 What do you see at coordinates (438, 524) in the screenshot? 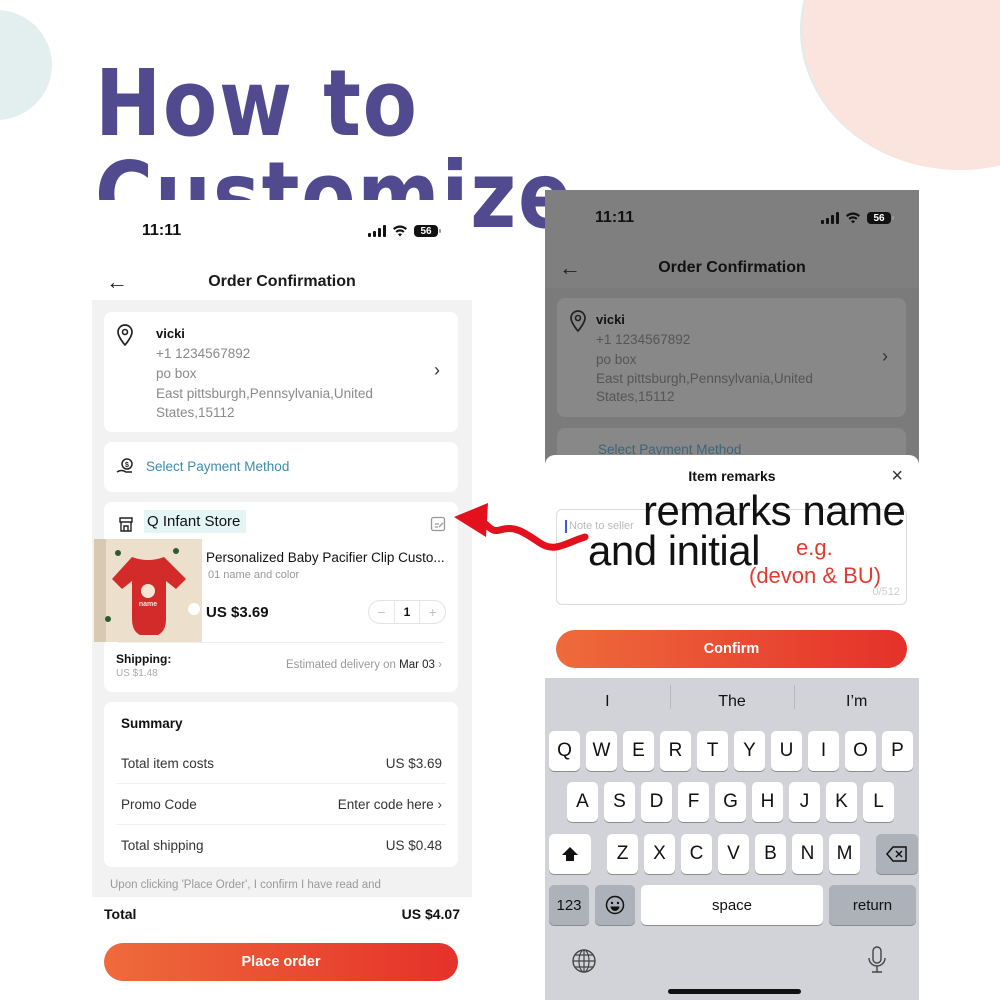
I see `edit-note-icon` at bounding box center [438, 524].